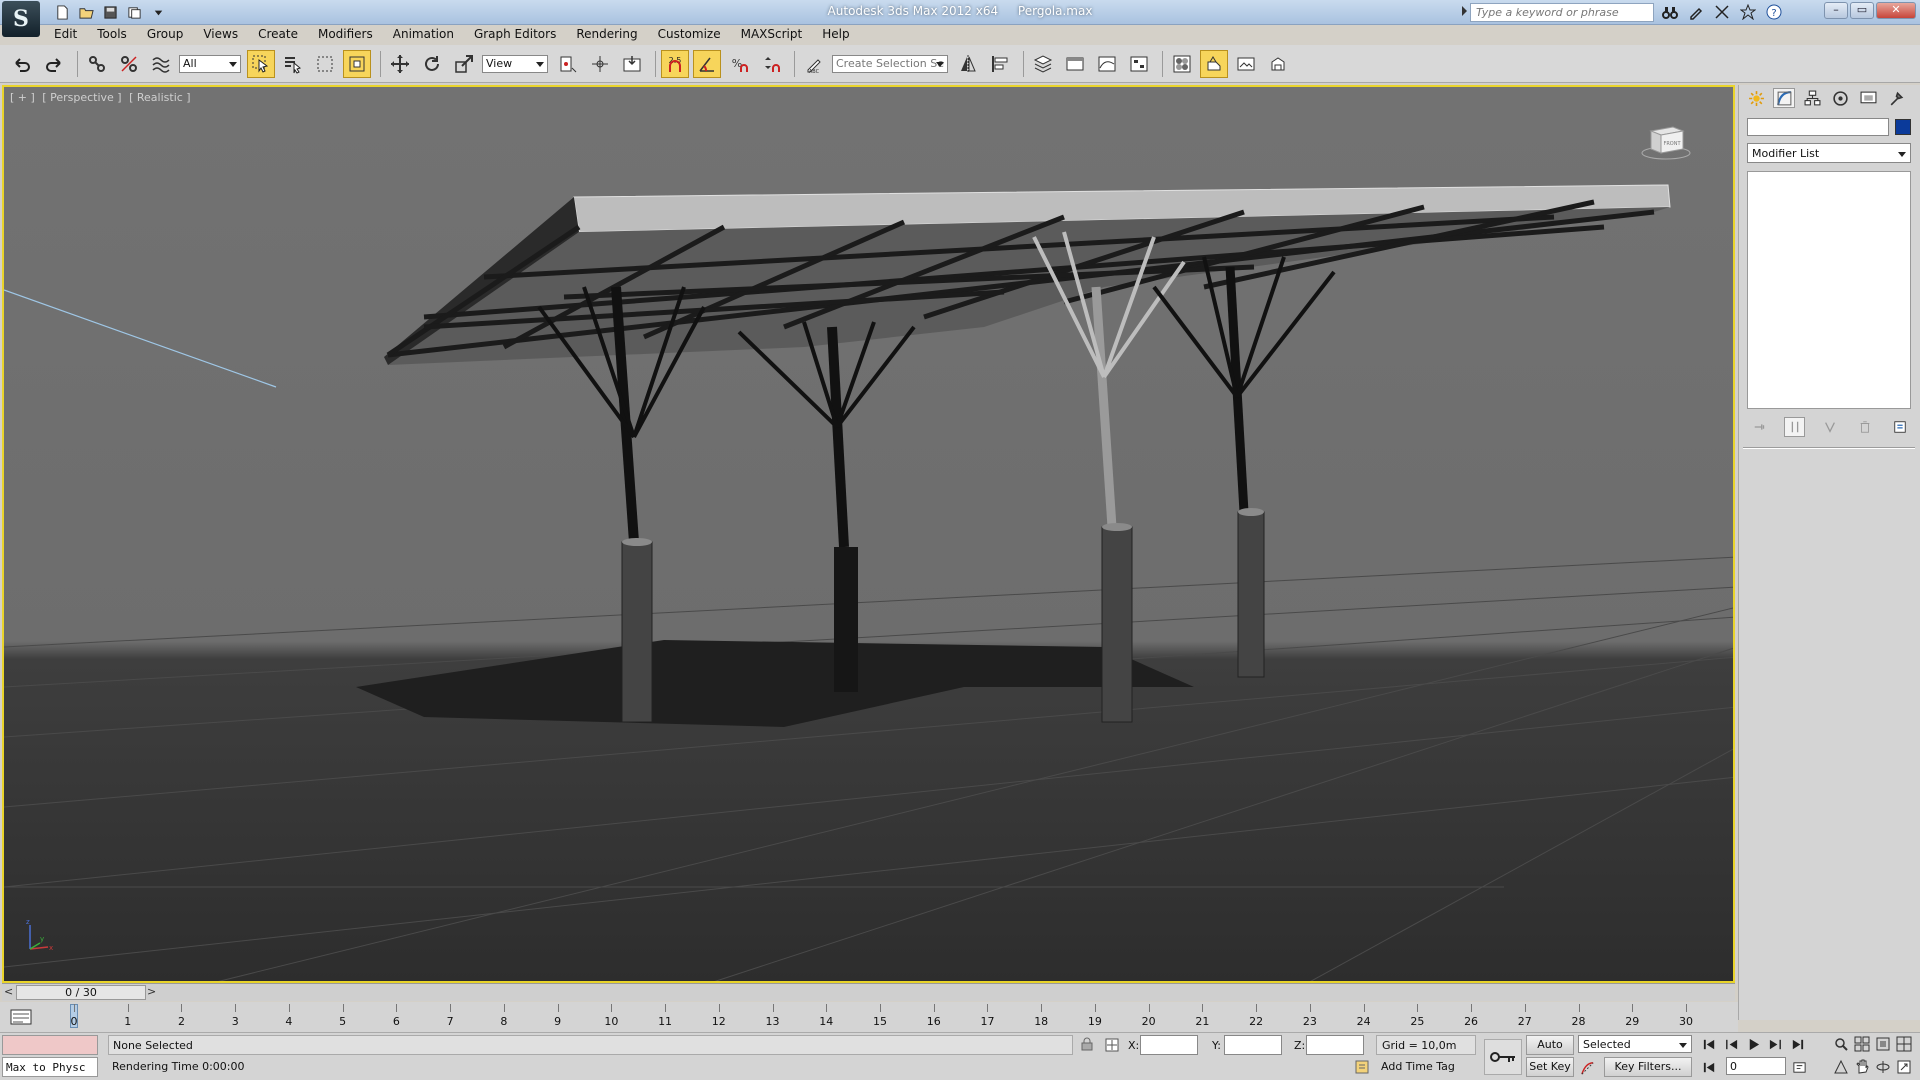 The image size is (1920, 1080). Describe the element at coordinates (1753, 1044) in the screenshot. I see `play-animation-icon` at that location.